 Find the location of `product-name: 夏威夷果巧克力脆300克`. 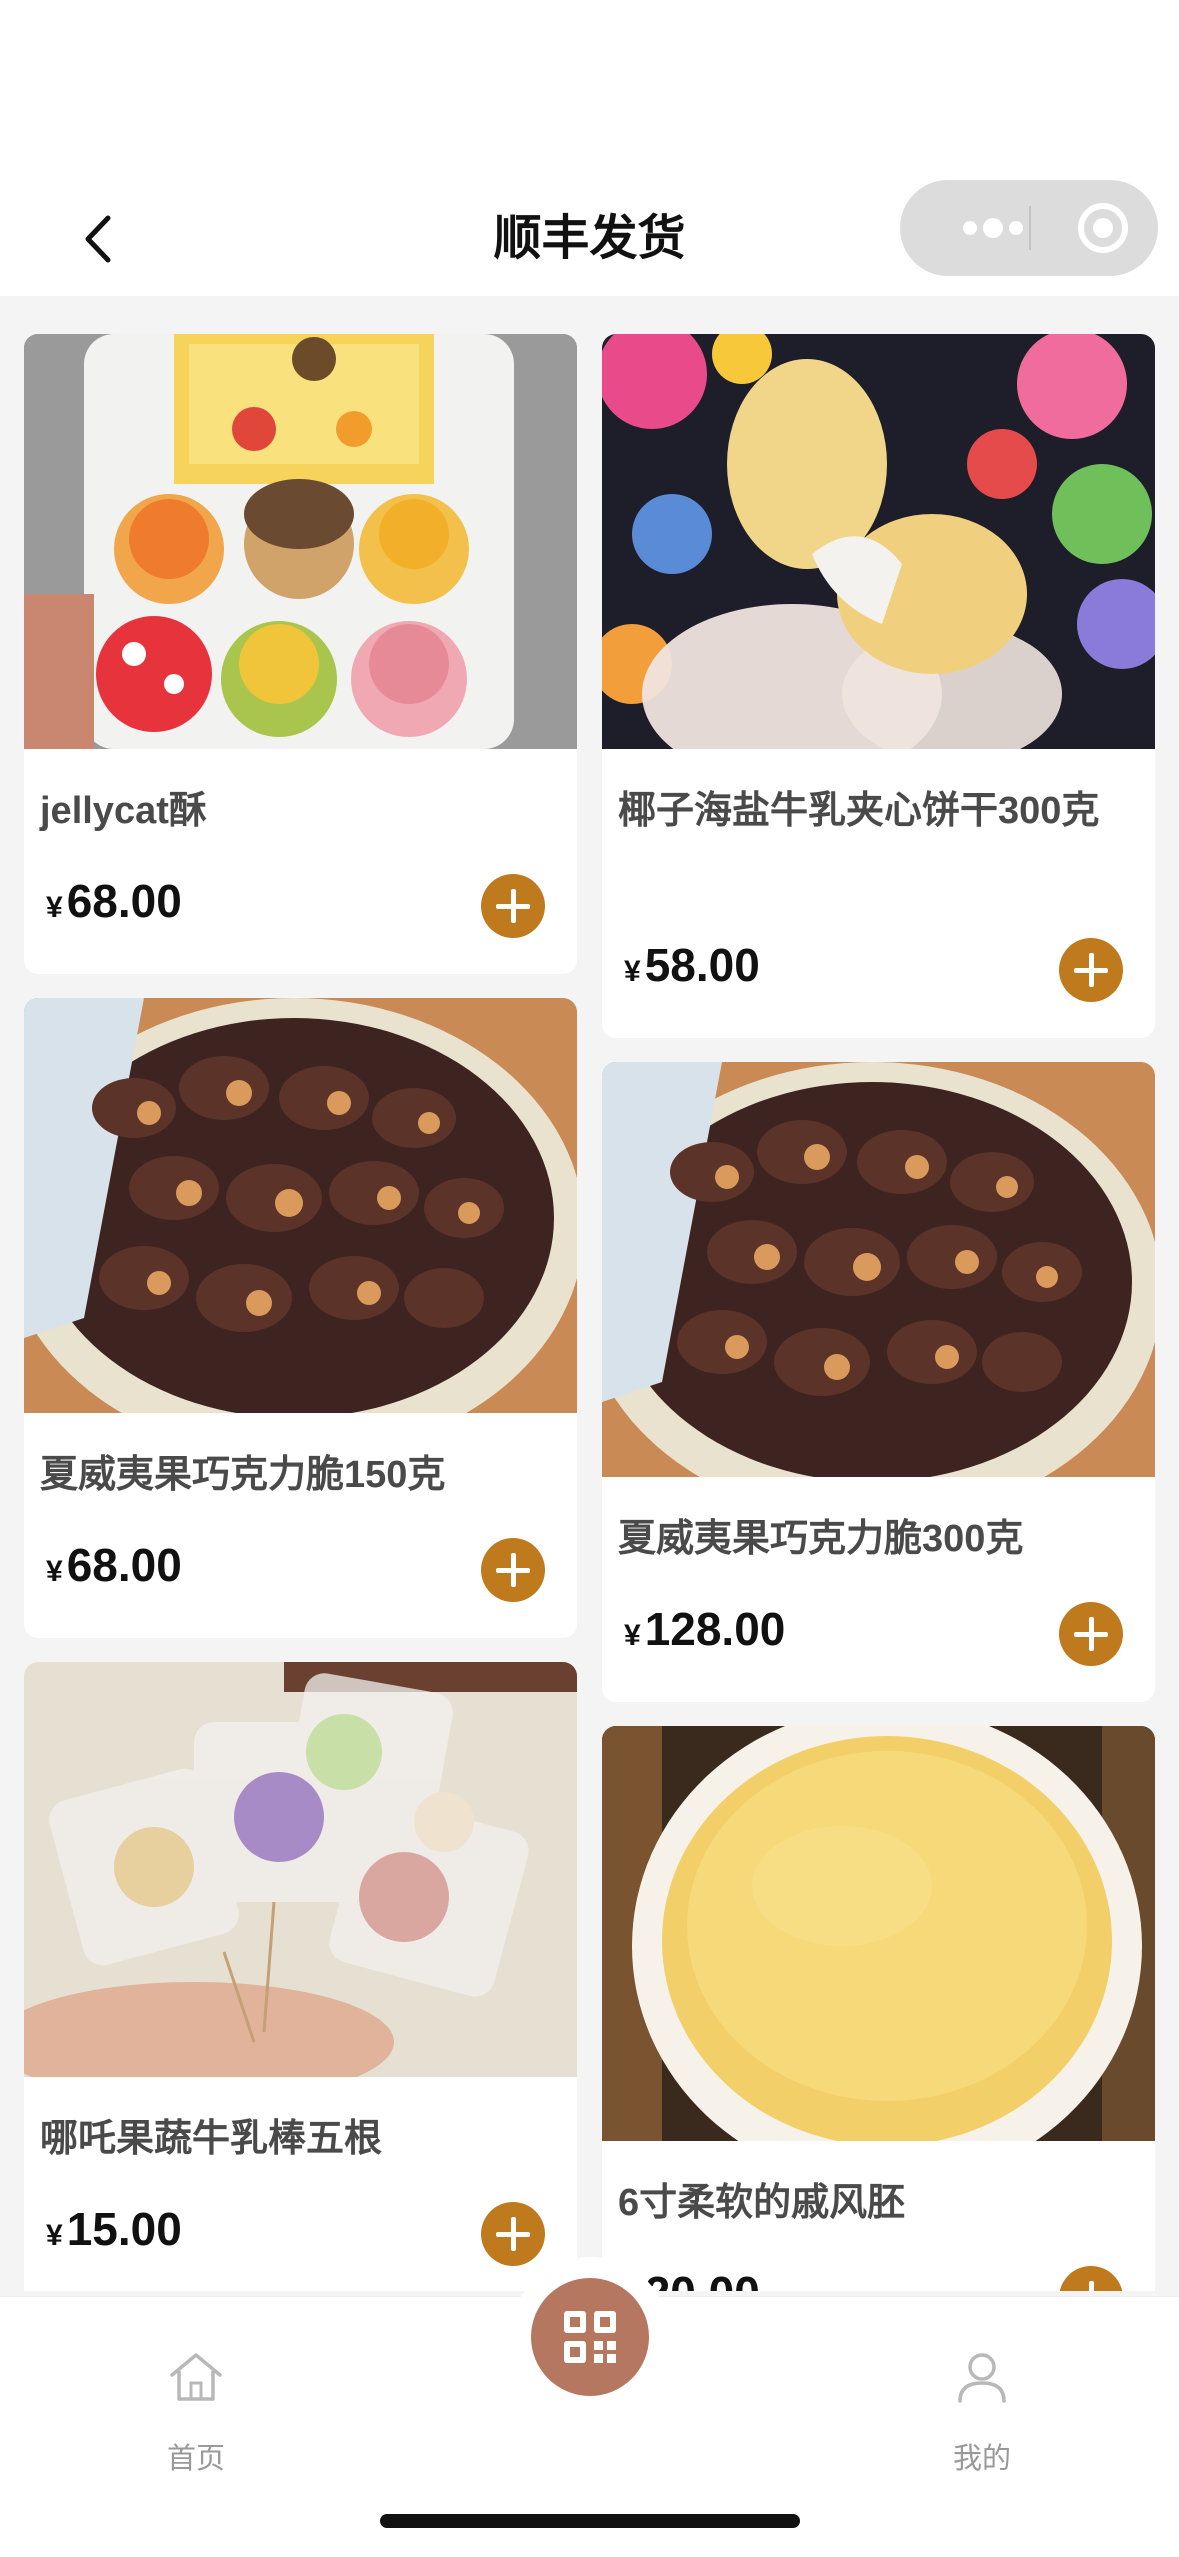

product-name: 夏威夷果巧克力脆300克 is located at coordinates (821, 1539).